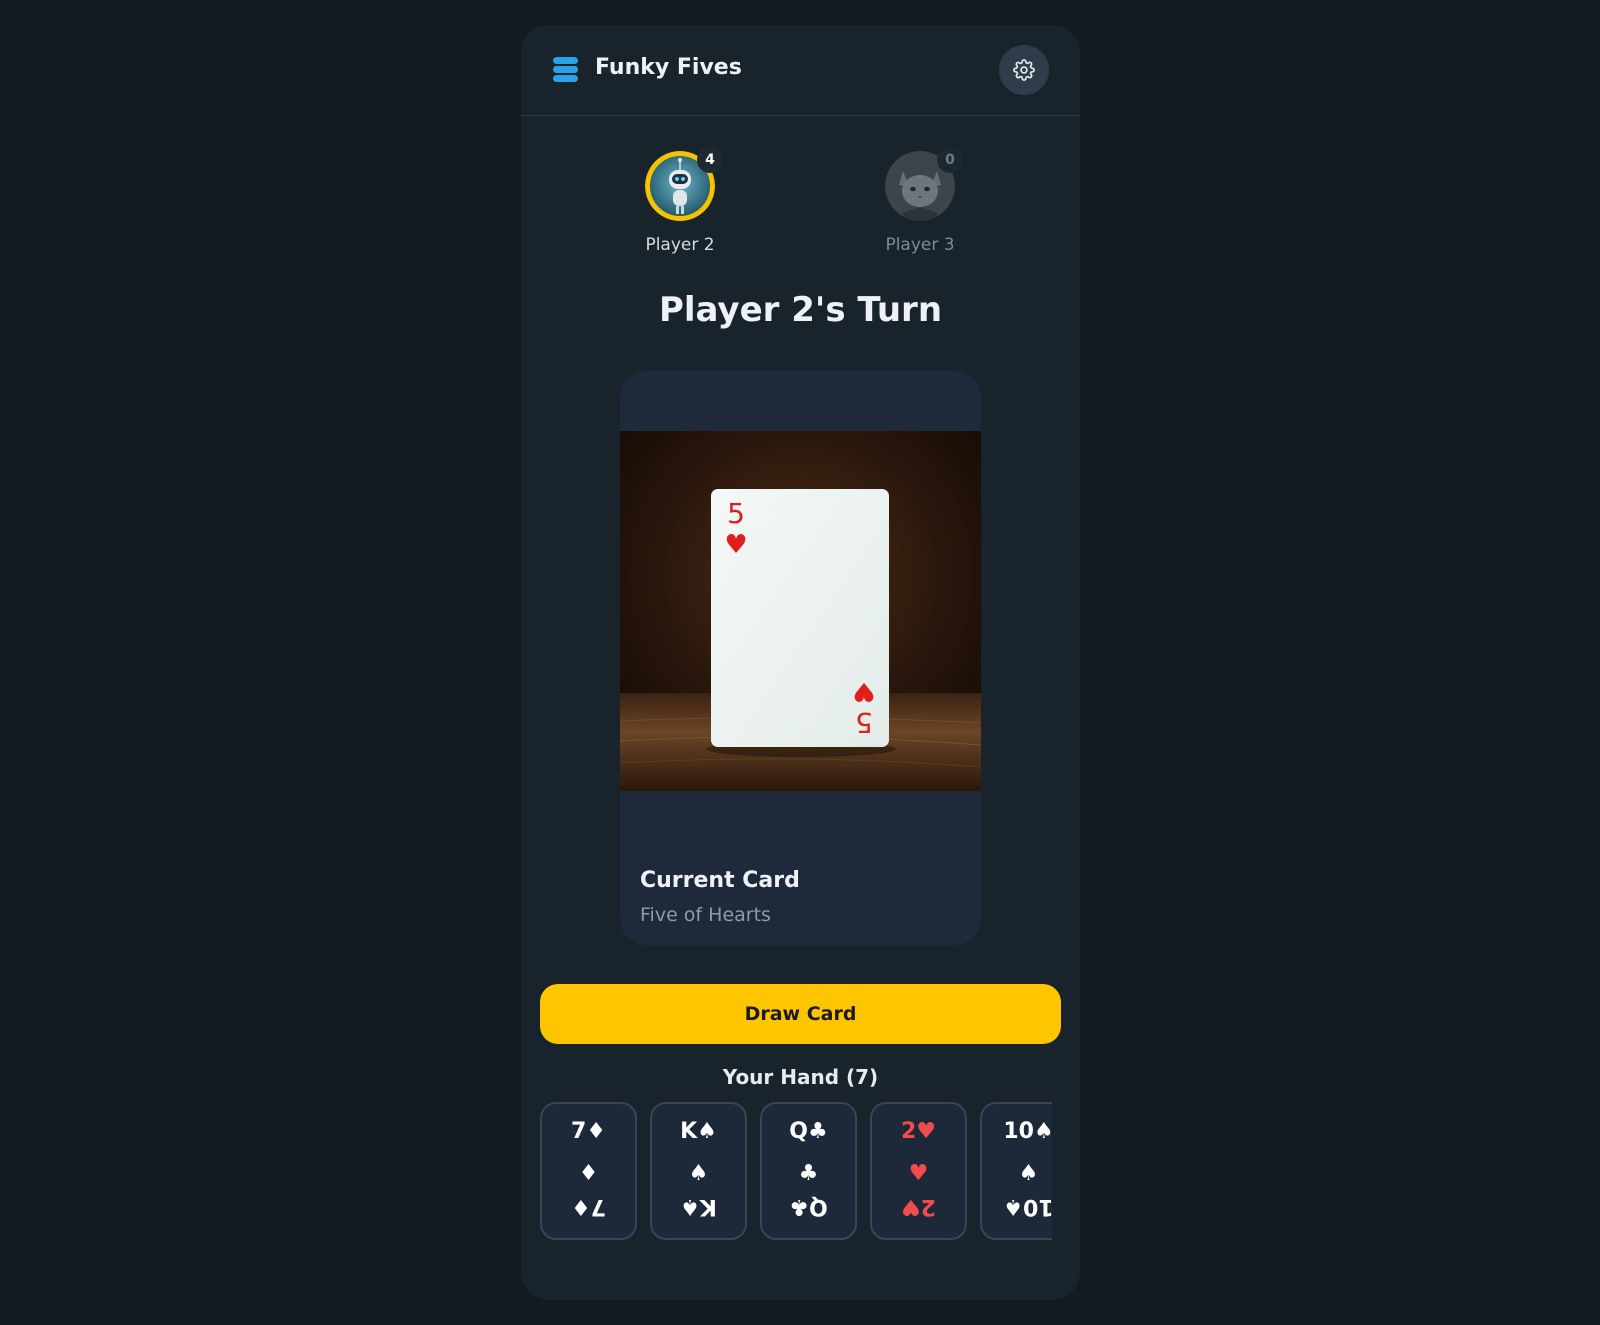 The height and width of the screenshot is (1325, 1600). I want to click on header: Funky Fives, so click(800, 70).